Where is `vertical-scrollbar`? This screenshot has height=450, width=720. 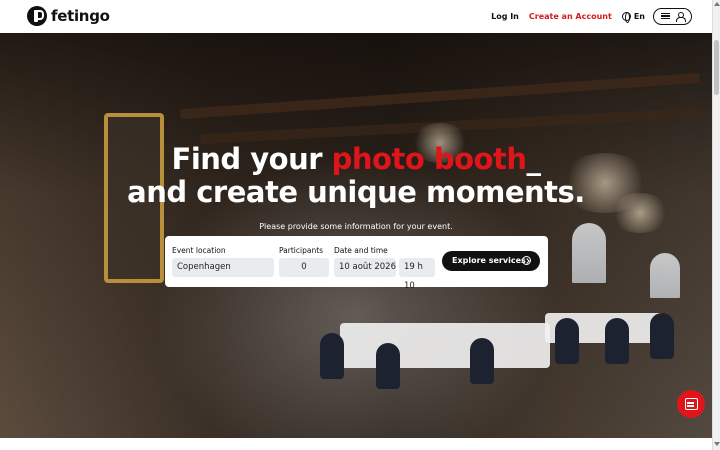 vertical-scrollbar is located at coordinates (716, 225).